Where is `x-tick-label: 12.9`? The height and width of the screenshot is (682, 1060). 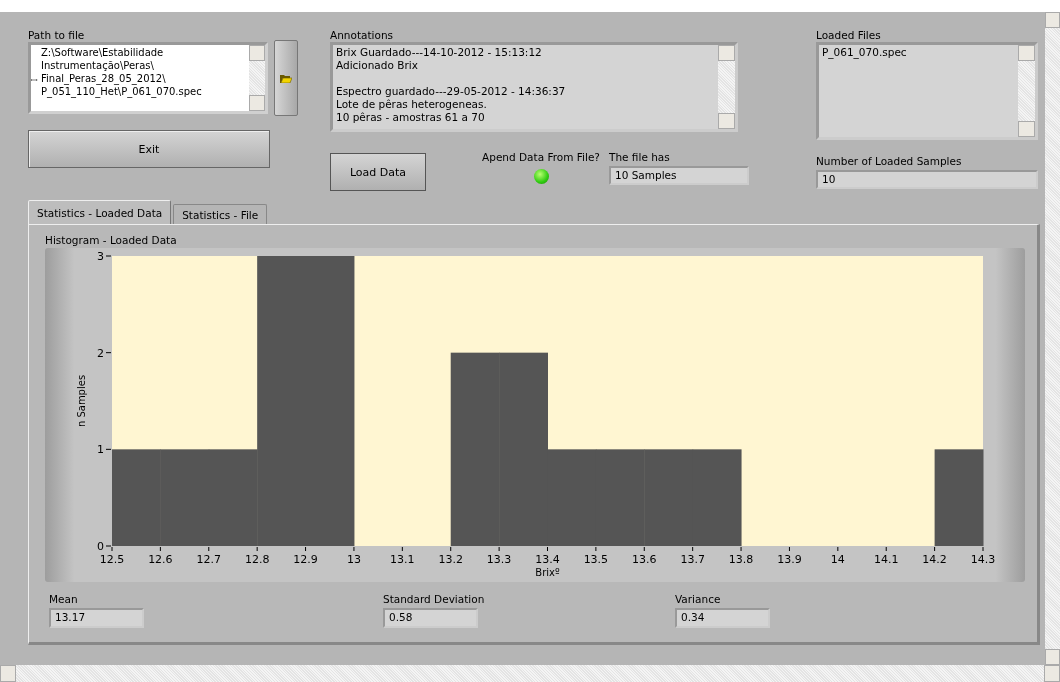 x-tick-label: 12.9 is located at coordinates (305, 559).